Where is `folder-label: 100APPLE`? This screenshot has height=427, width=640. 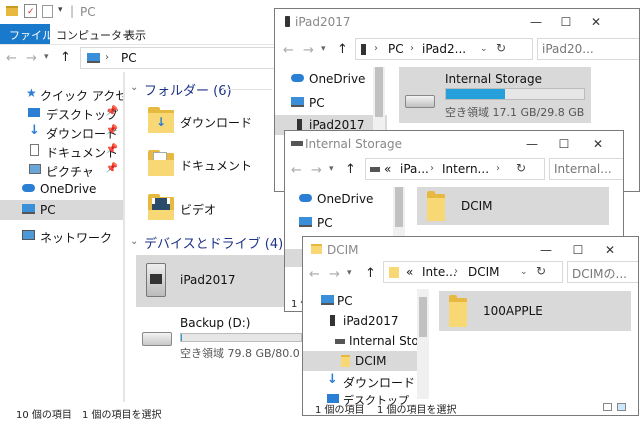 folder-label: 100APPLE is located at coordinates (513, 311).